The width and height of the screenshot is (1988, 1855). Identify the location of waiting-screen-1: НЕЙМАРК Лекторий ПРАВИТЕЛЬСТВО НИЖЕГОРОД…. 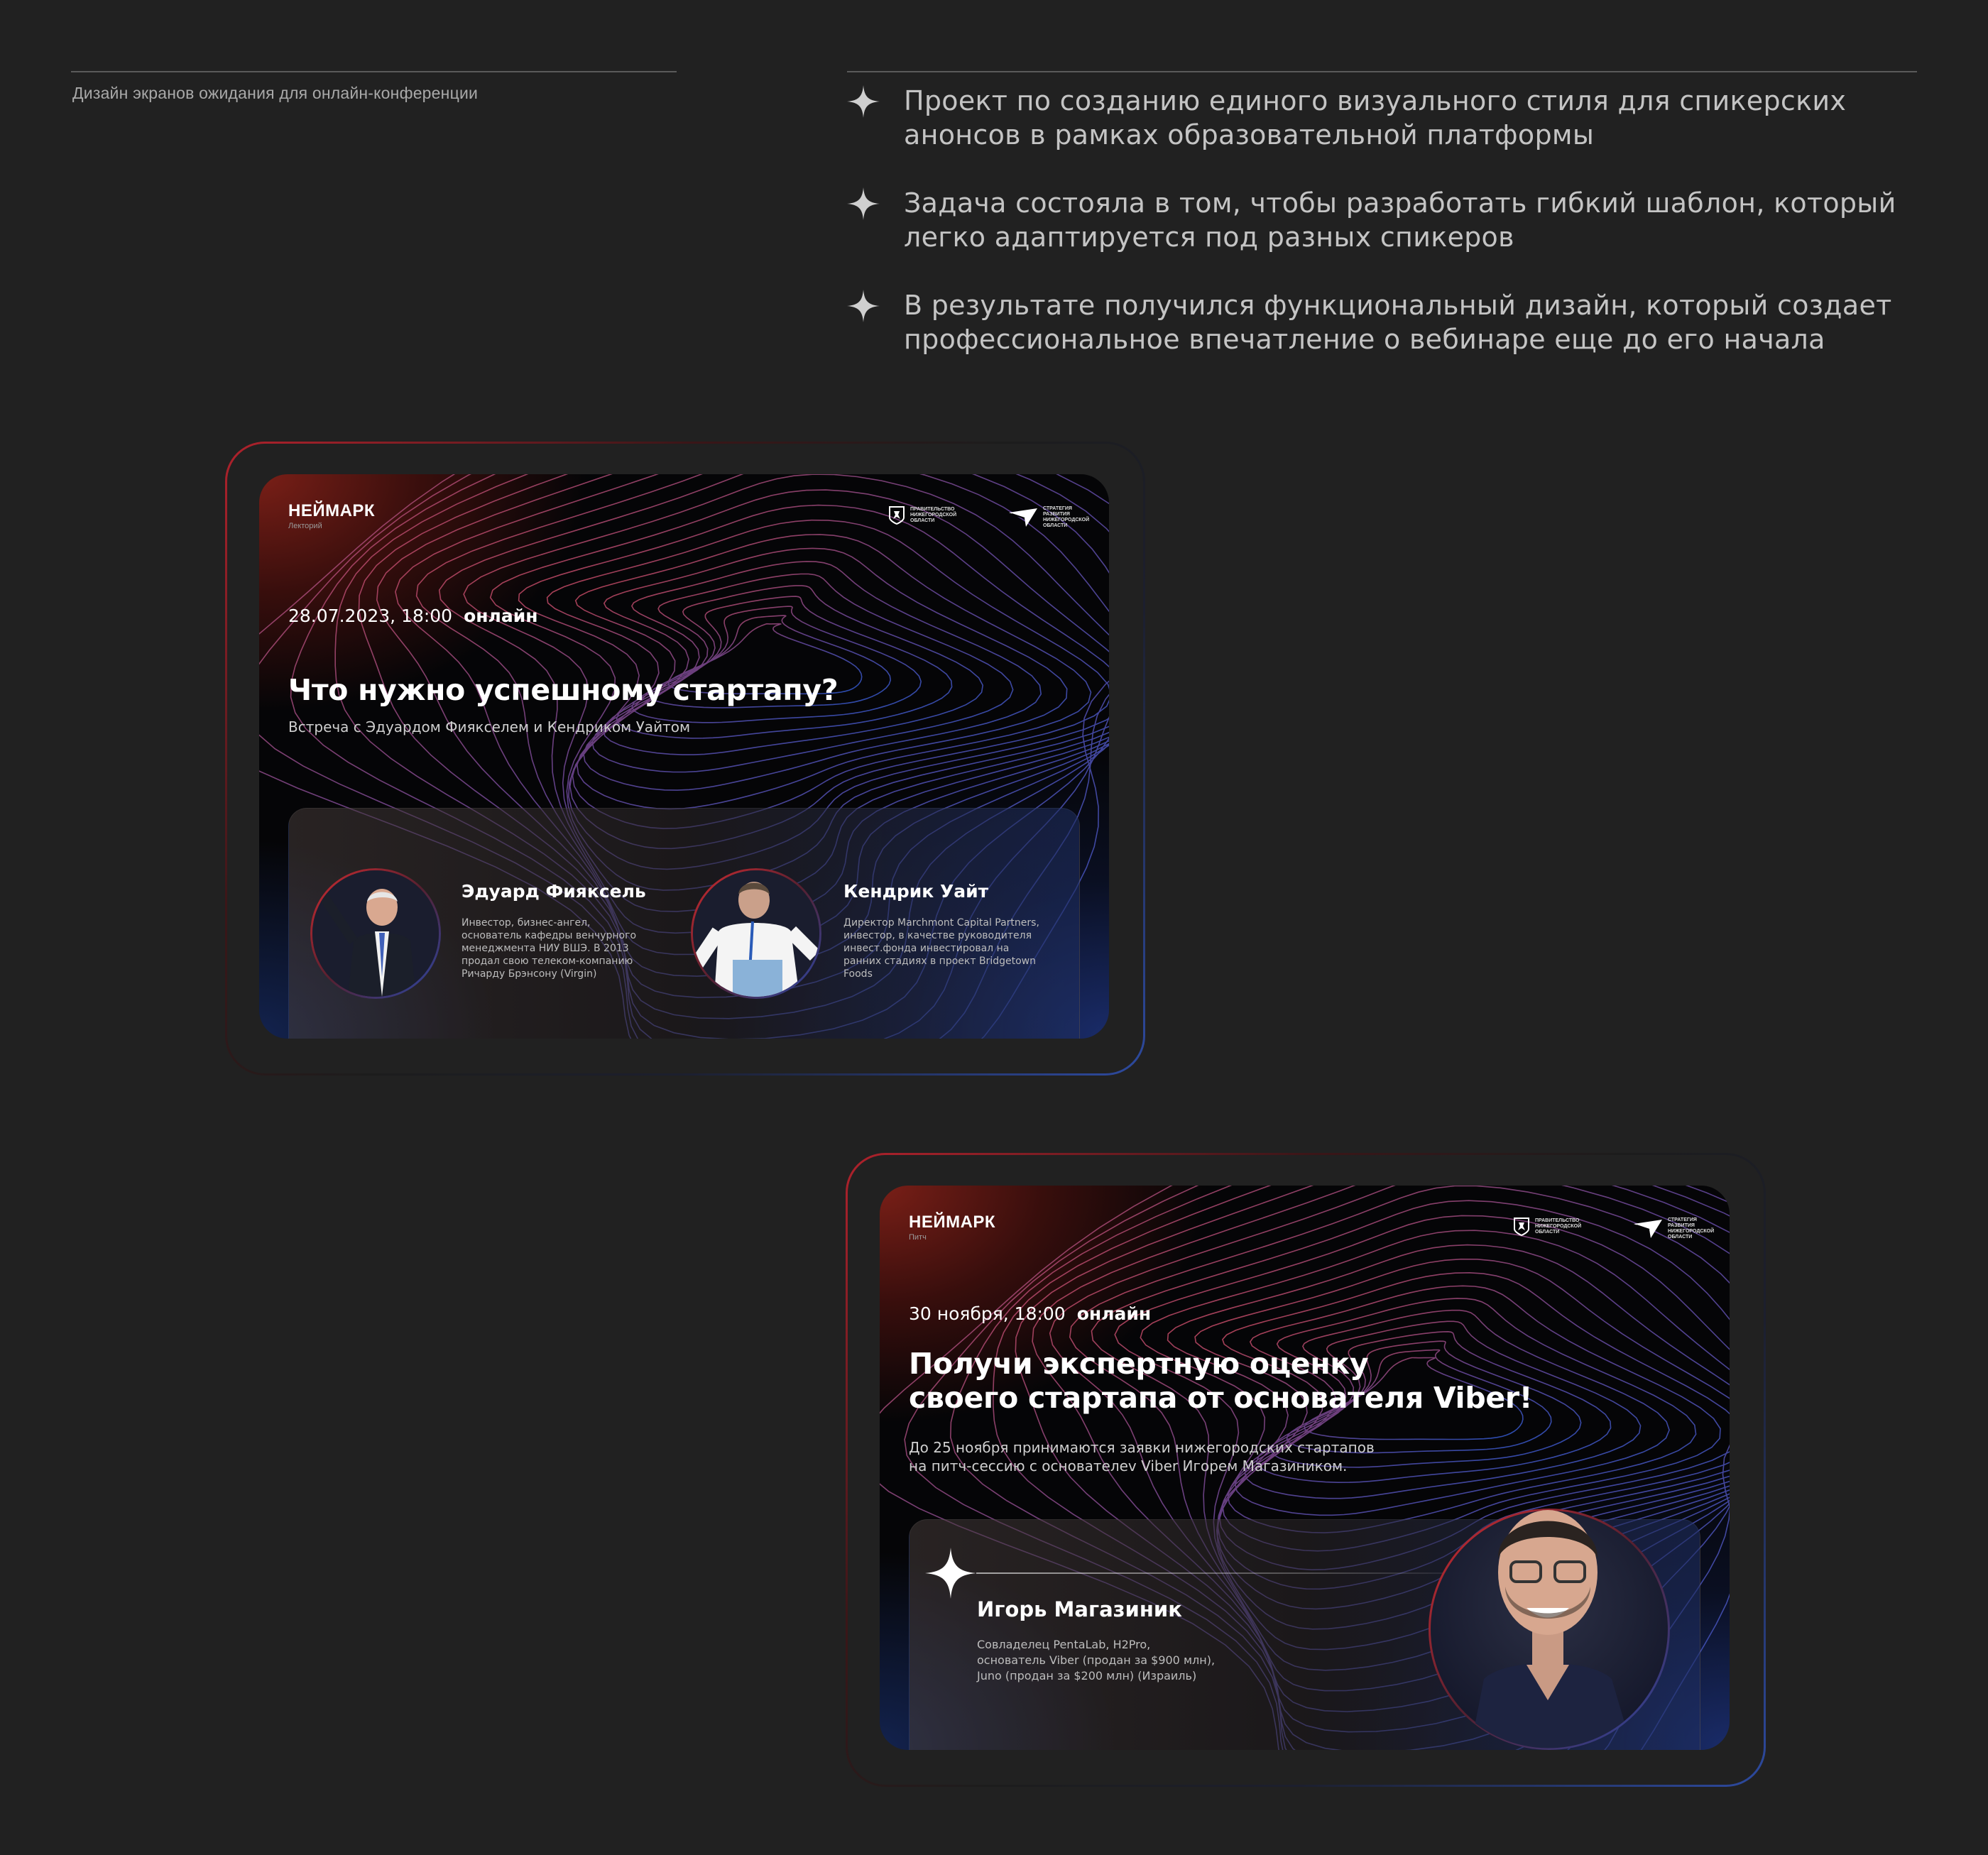
(684, 756).